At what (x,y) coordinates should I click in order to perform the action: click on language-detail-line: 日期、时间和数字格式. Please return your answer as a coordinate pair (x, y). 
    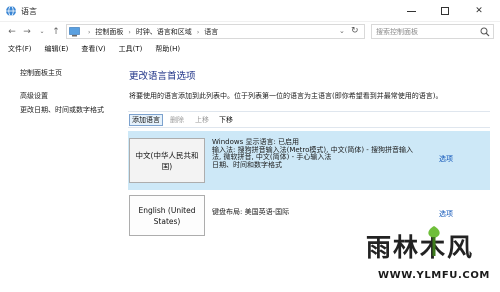
    Looking at the image, I should click on (247, 164).